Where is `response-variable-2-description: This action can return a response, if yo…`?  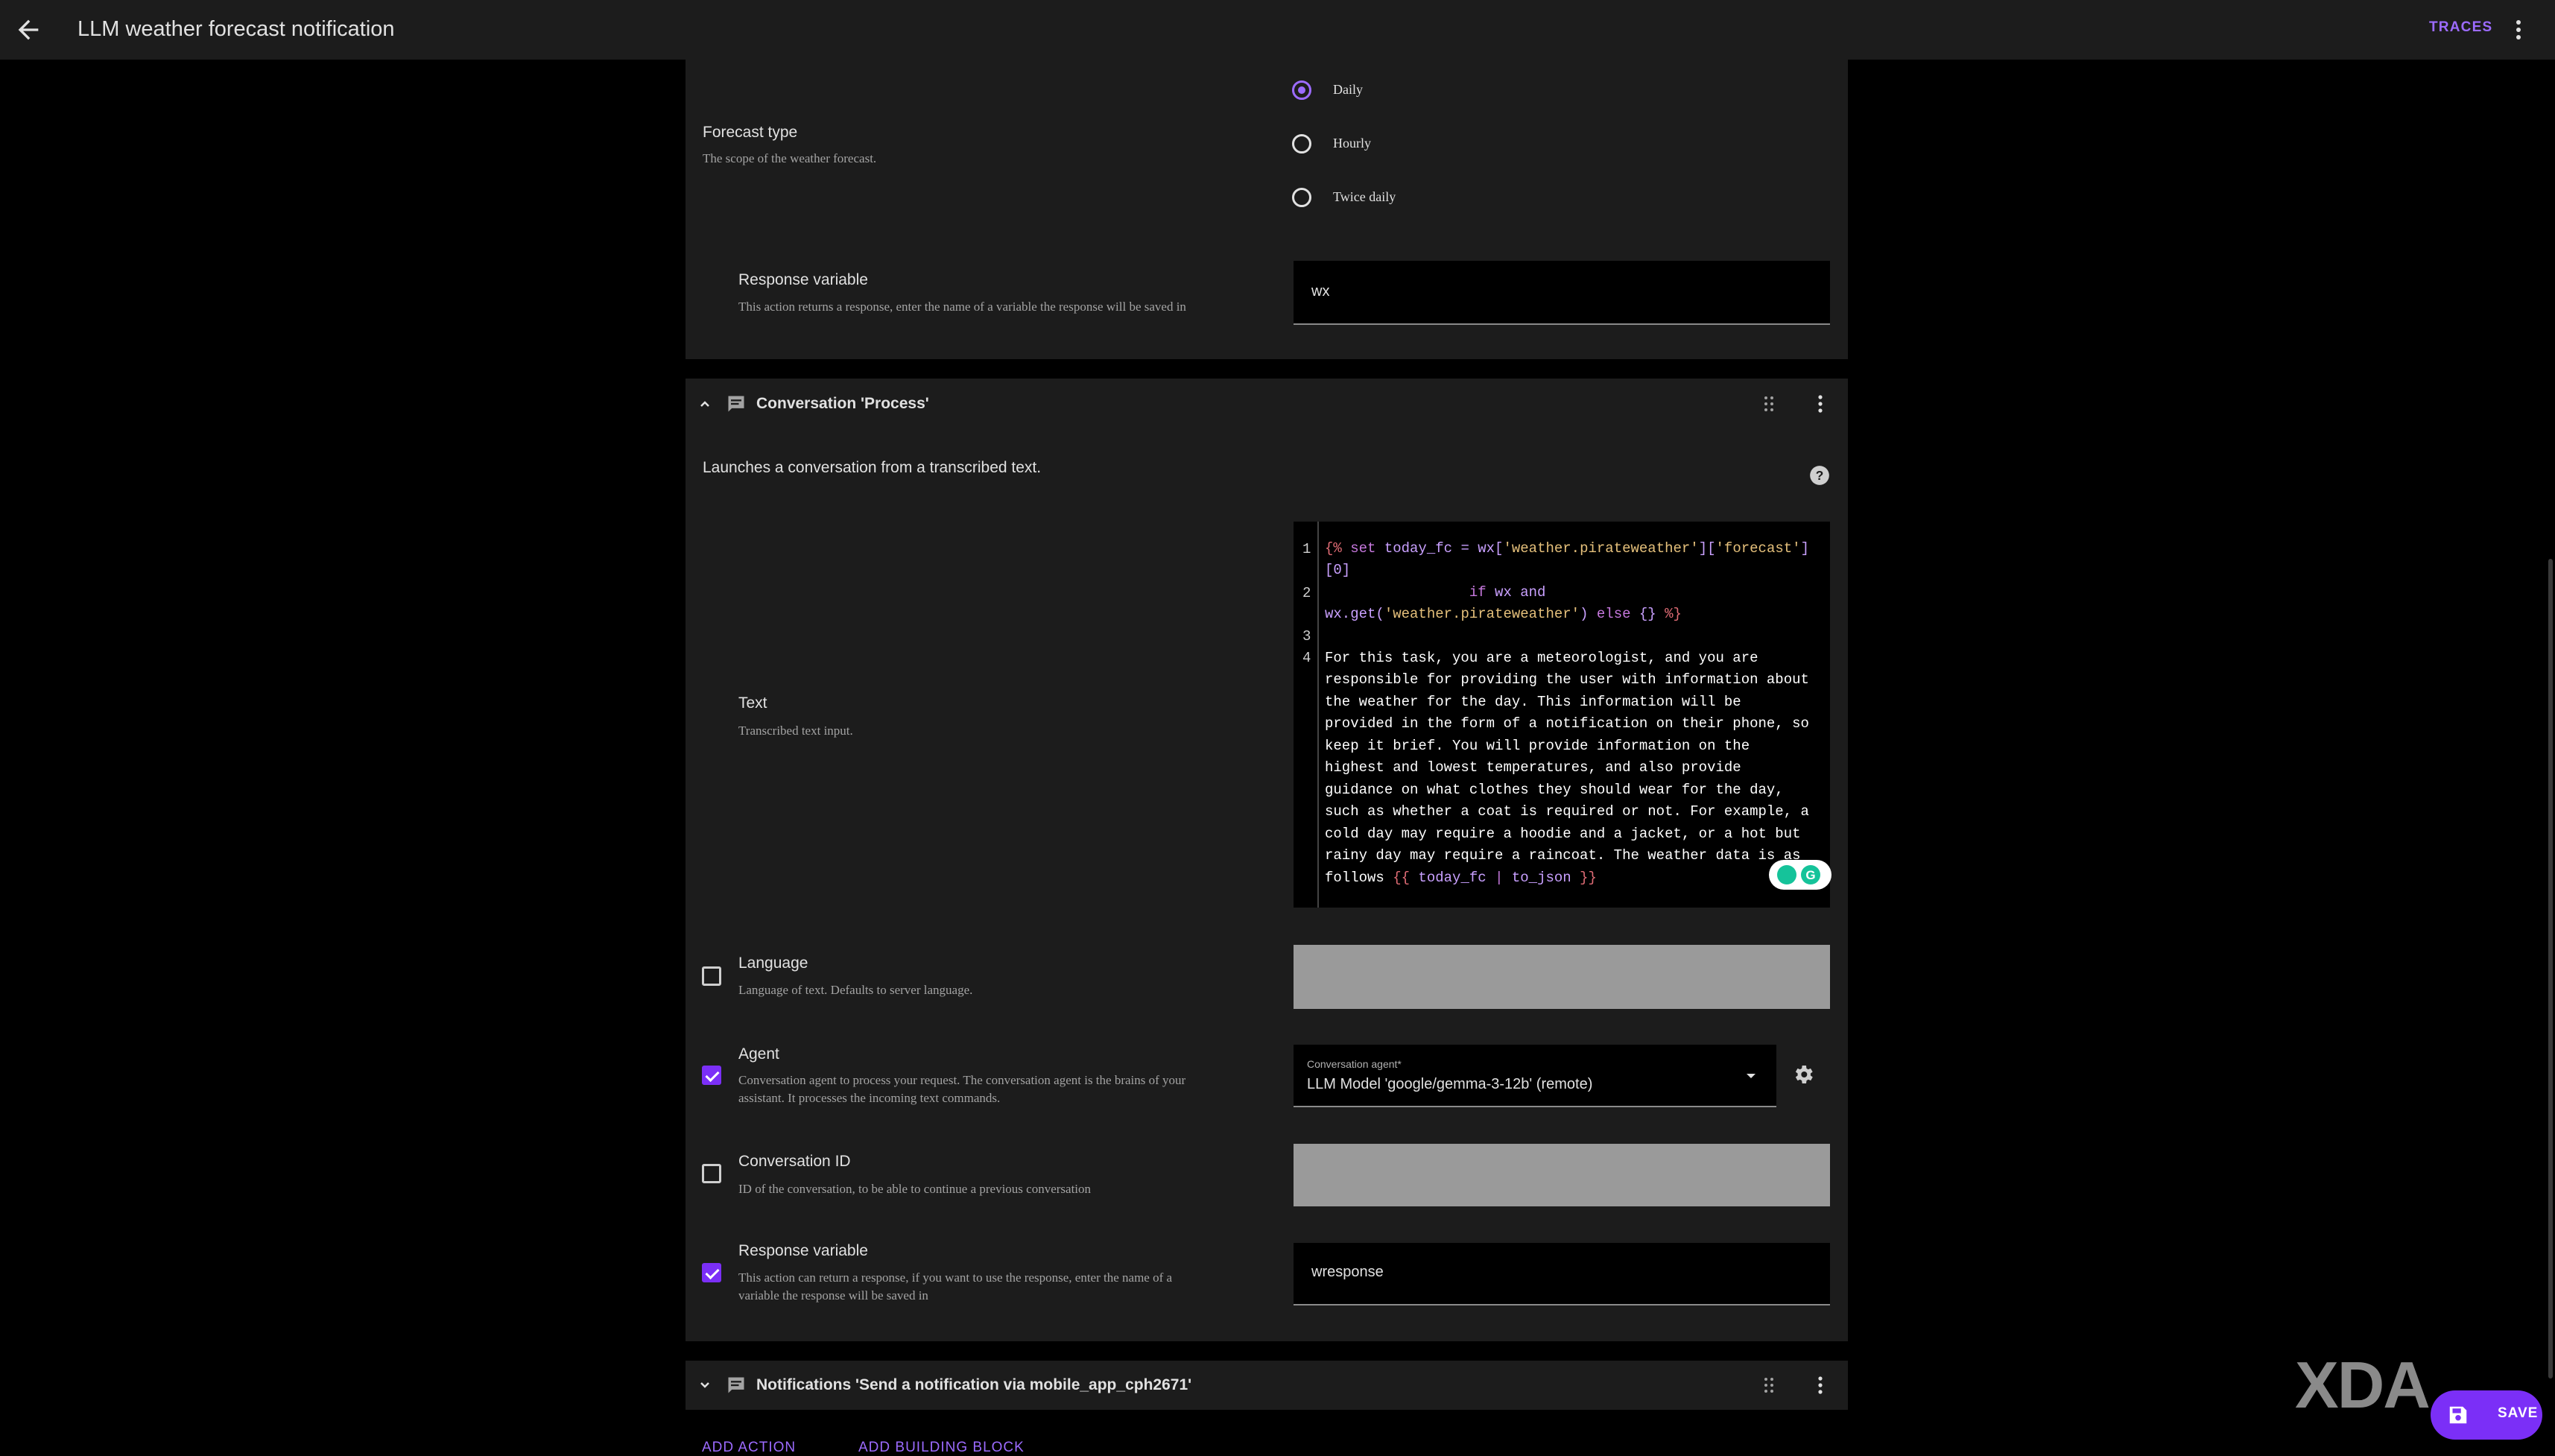 response-variable-2-description: This action can return a response, if yo… is located at coordinates (955, 1277).